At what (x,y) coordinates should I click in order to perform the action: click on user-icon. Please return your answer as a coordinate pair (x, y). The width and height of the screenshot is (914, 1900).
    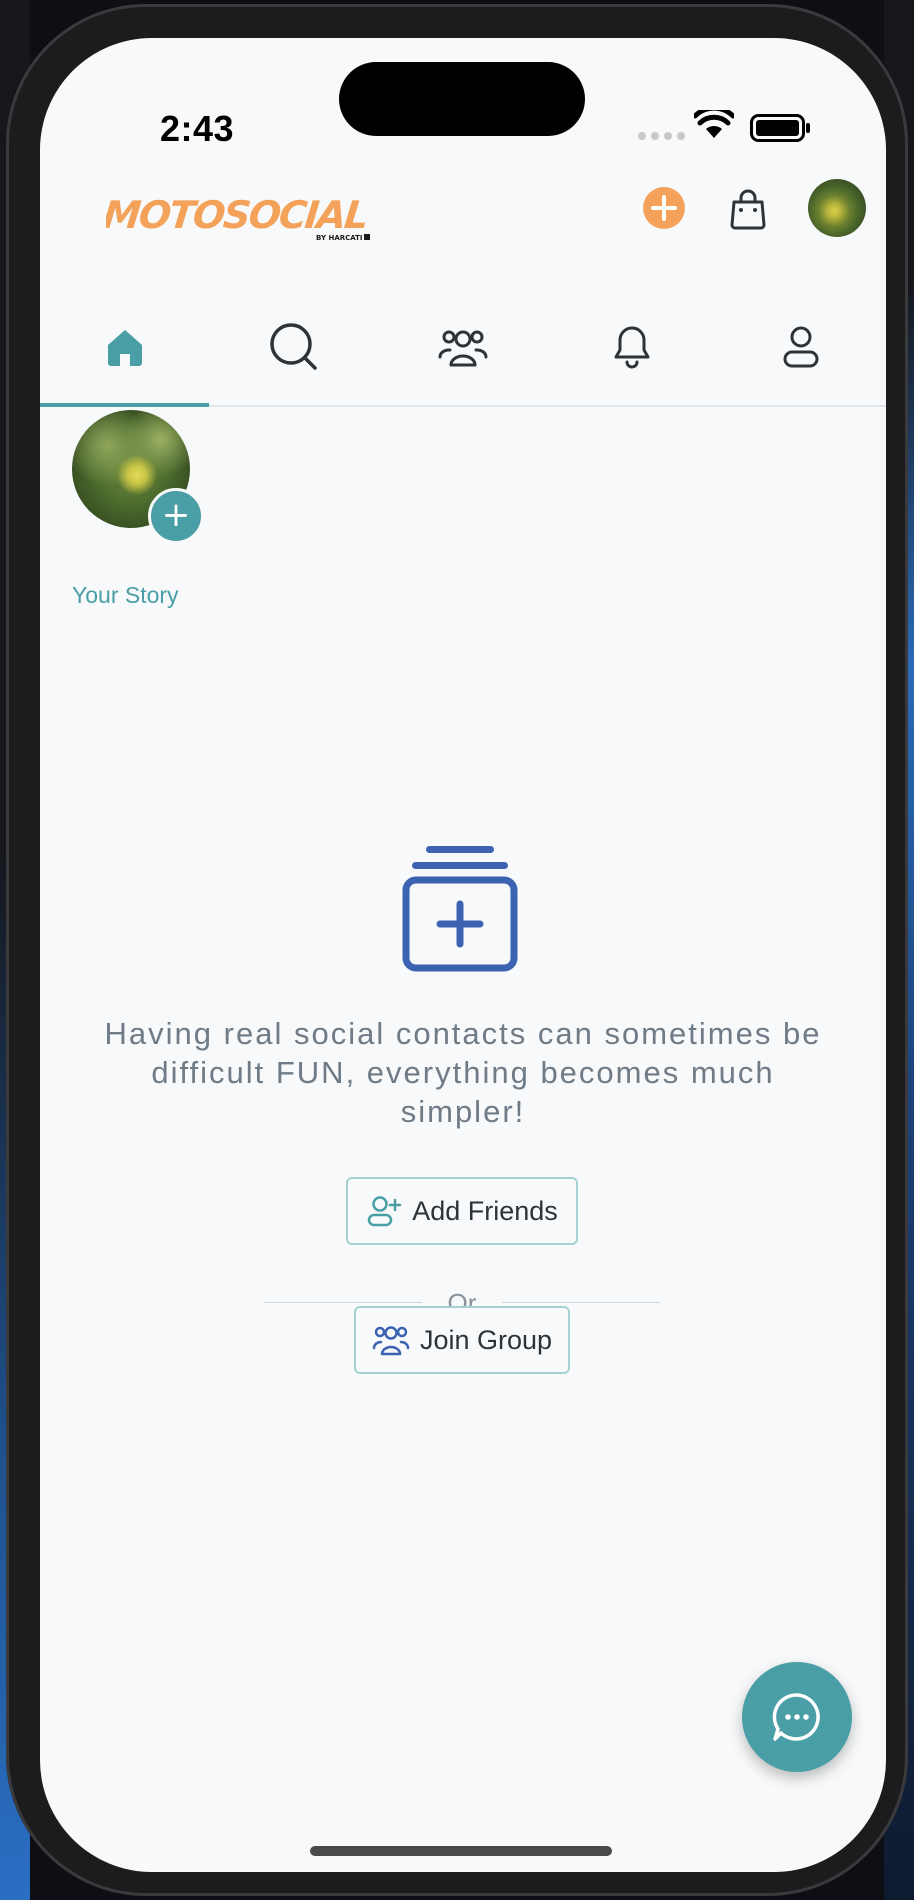
    Looking at the image, I should click on (801, 346).